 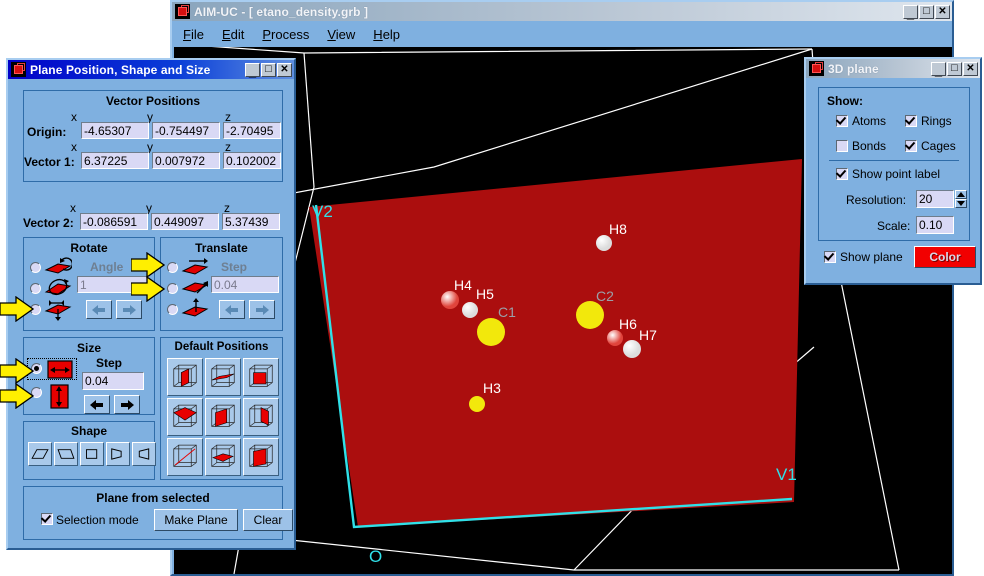 What do you see at coordinates (252, 160) in the screenshot?
I see `vector1-z-field: 0.102002` at bounding box center [252, 160].